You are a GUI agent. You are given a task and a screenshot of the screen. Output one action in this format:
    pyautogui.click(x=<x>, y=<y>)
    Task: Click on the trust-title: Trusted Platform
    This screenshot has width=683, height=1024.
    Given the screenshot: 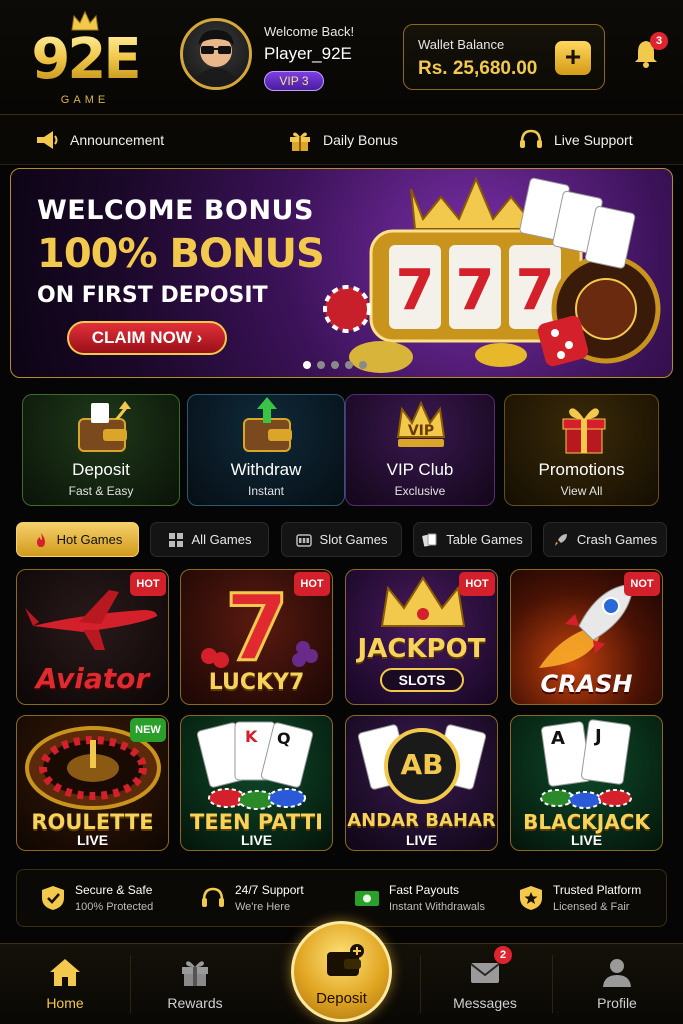 What is the action you would take?
    pyautogui.click(x=597, y=890)
    